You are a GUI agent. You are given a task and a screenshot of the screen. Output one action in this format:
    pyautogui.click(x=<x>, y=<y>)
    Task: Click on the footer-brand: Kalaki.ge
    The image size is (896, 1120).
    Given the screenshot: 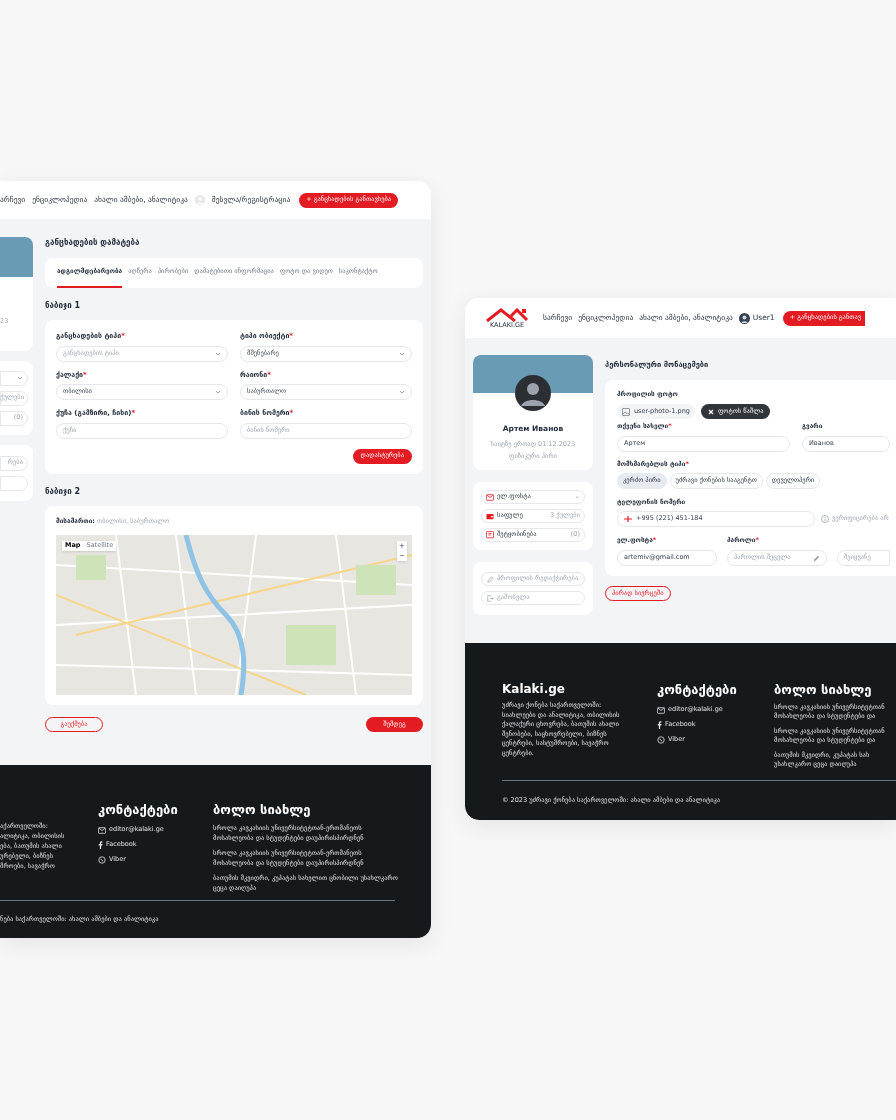 What is the action you would take?
    pyautogui.click(x=534, y=689)
    